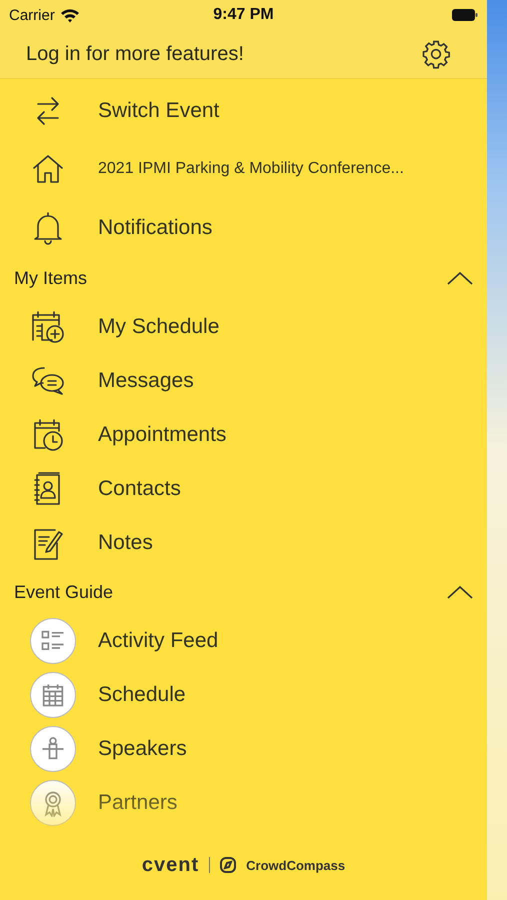 This screenshot has width=507, height=900. What do you see at coordinates (53, 641) in the screenshot?
I see `list-icon` at bounding box center [53, 641].